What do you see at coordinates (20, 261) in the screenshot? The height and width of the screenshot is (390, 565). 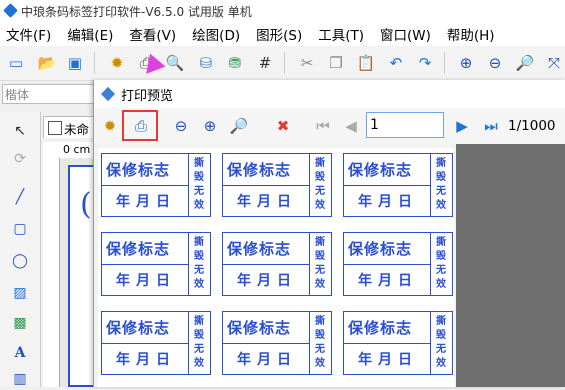 I see `ellipse-icon: ◯` at bounding box center [20, 261].